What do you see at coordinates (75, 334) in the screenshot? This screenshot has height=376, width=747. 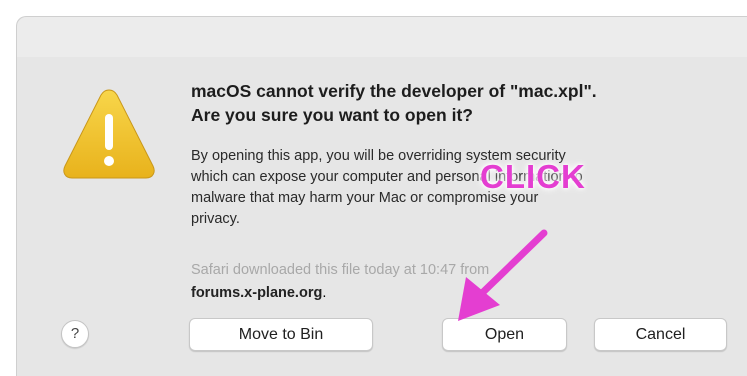 I see `help-button: ?` at bounding box center [75, 334].